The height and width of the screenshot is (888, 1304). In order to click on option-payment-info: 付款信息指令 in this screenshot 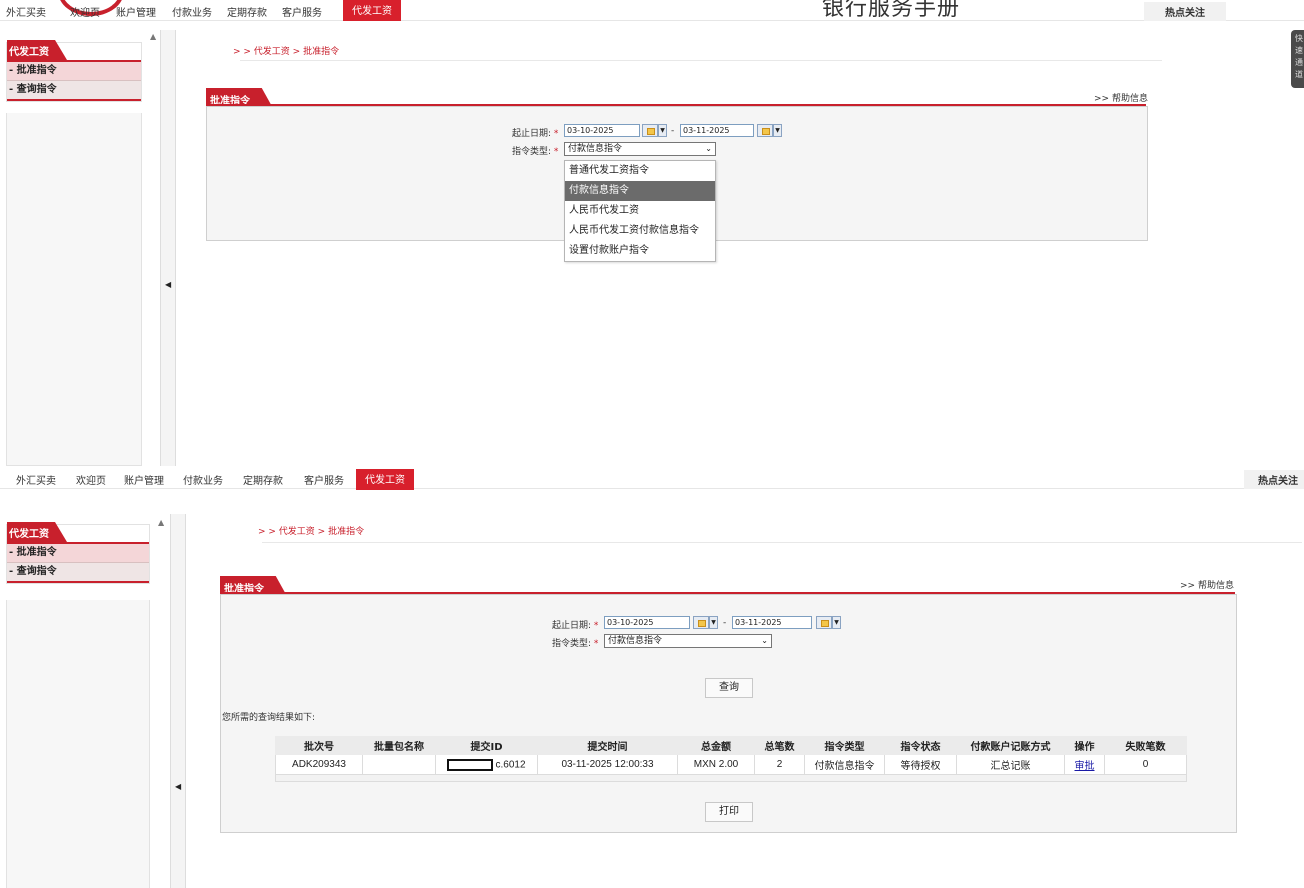, I will do `click(640, 191)`.